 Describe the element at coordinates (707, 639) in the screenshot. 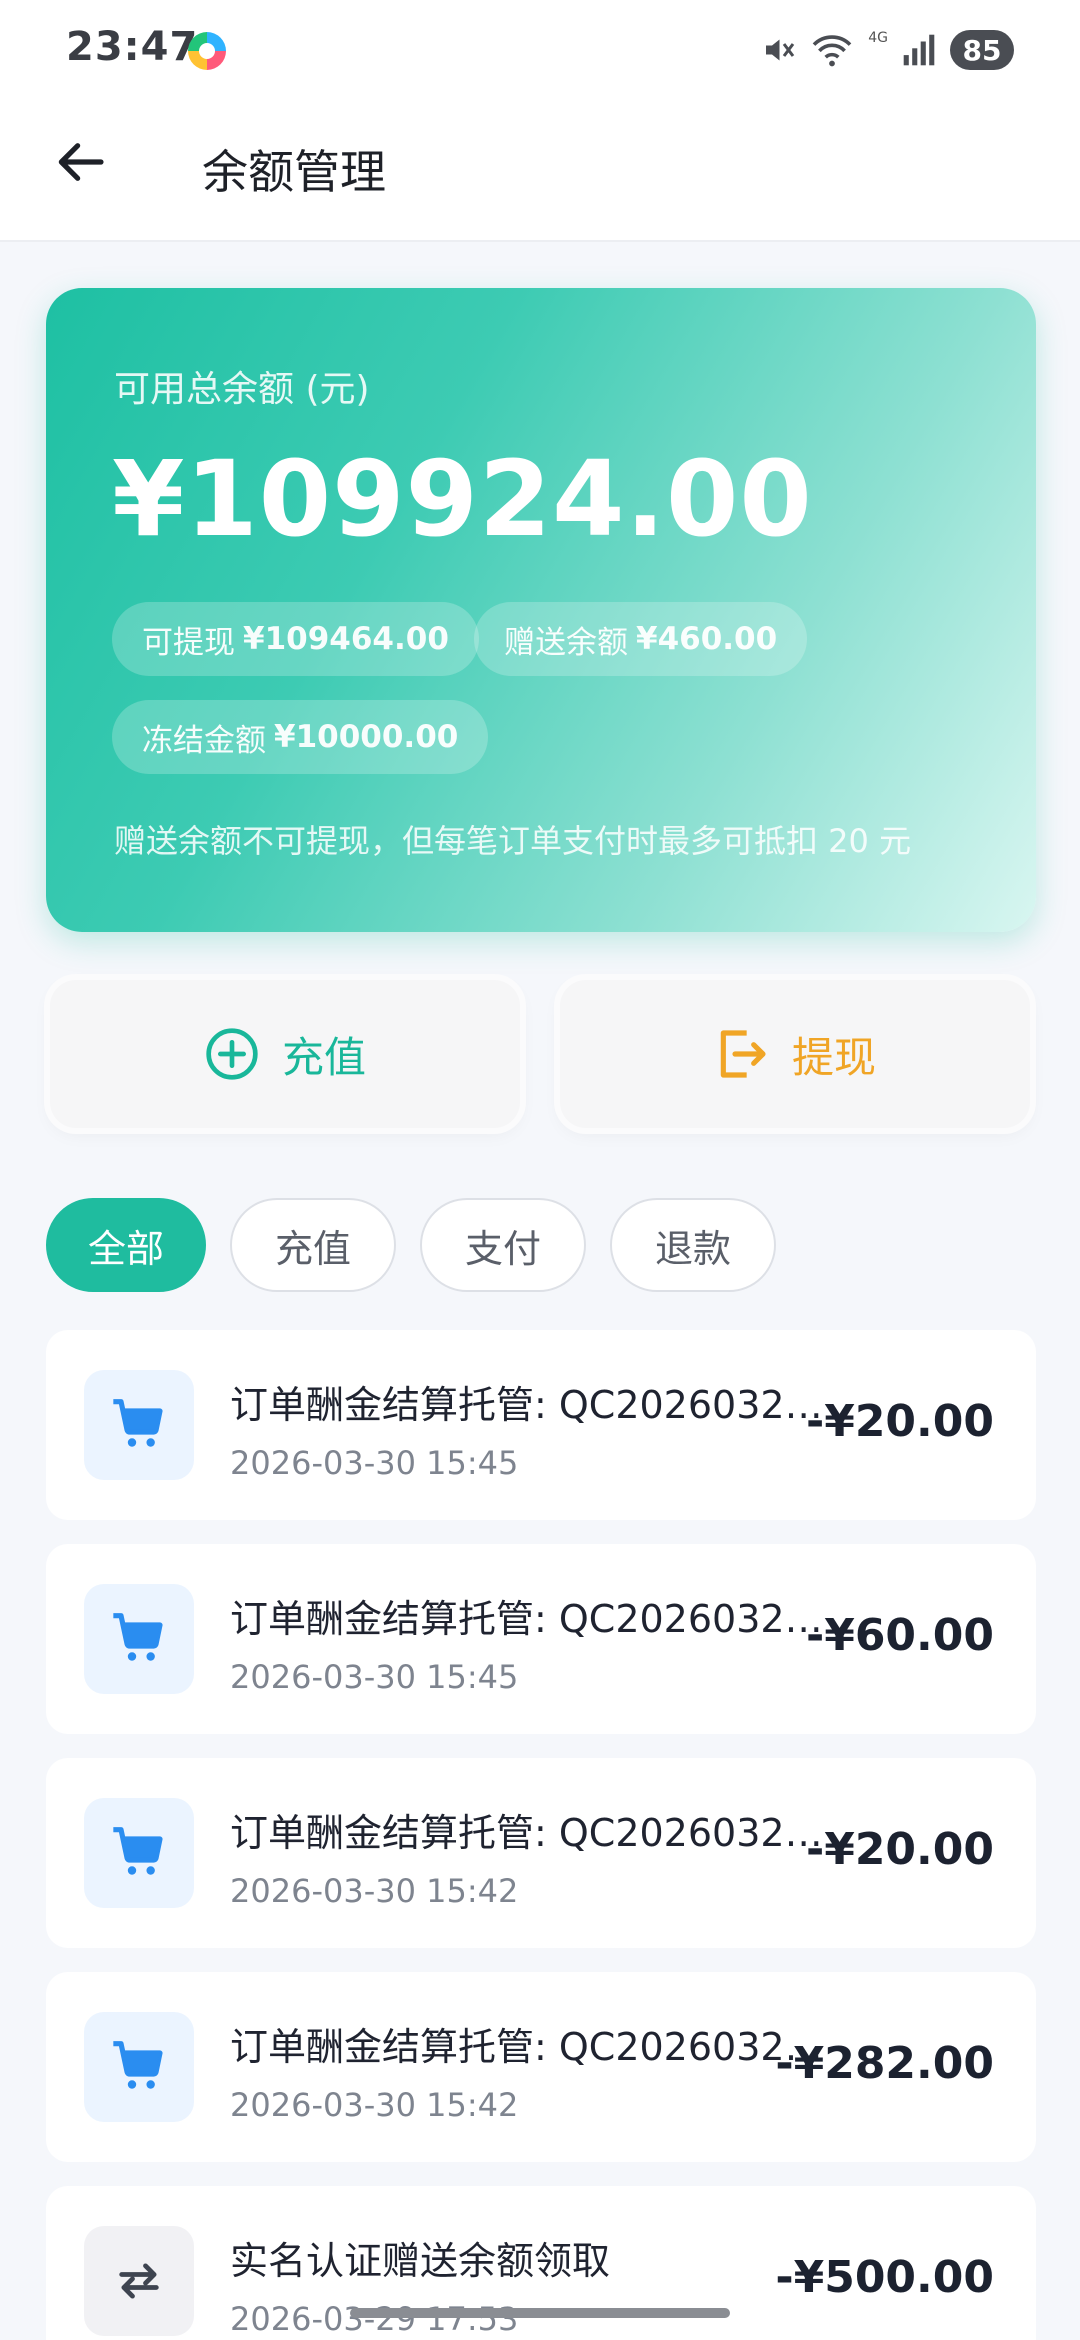

I see `gift-balance-amount: ¥460.00` at that location.